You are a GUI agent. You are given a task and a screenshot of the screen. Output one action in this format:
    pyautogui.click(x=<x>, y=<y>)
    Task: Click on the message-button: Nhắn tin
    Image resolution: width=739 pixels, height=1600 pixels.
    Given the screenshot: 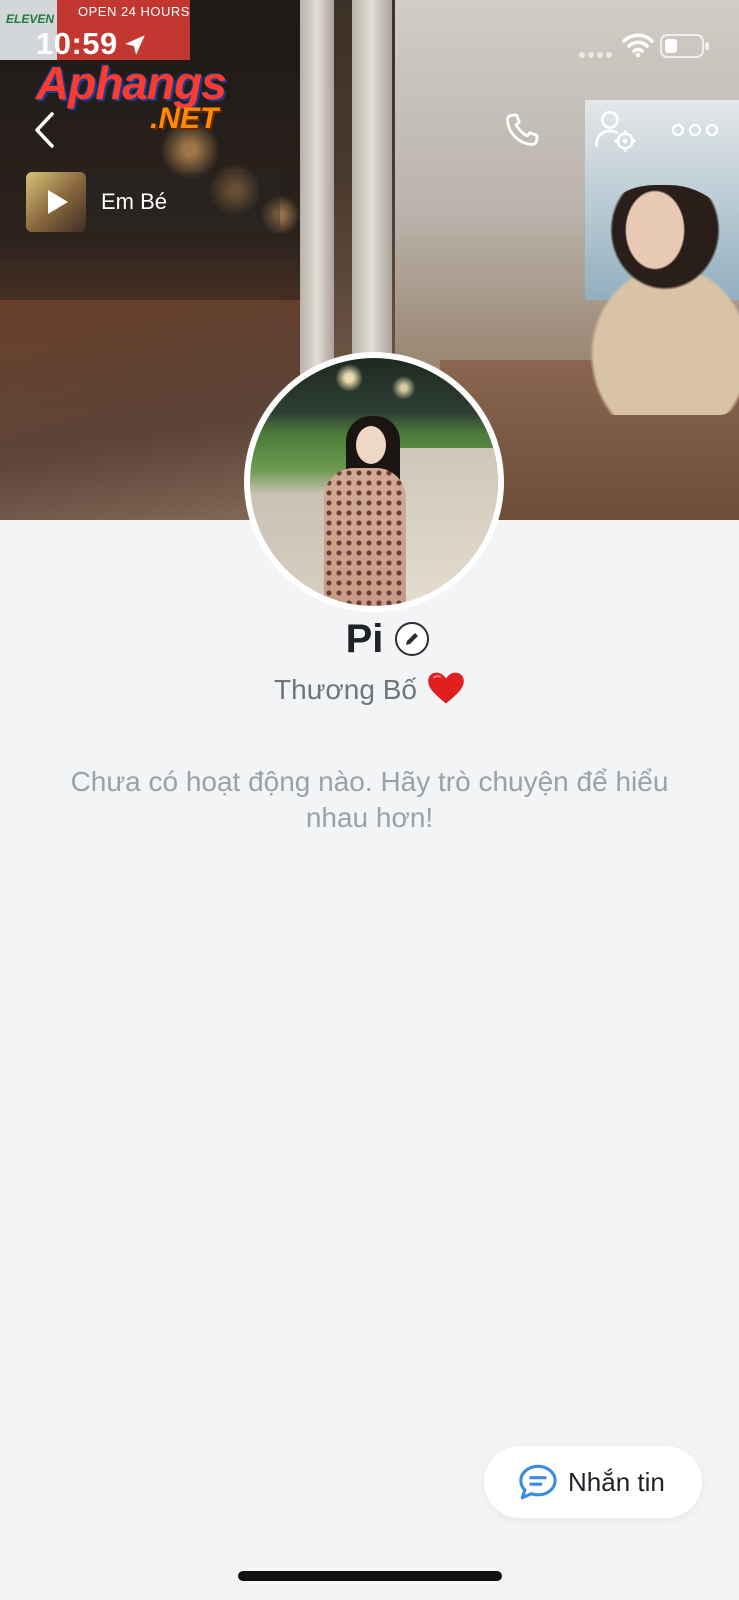 What is the action you would take?
    pyautogui.click(x=593, y=1482)
    